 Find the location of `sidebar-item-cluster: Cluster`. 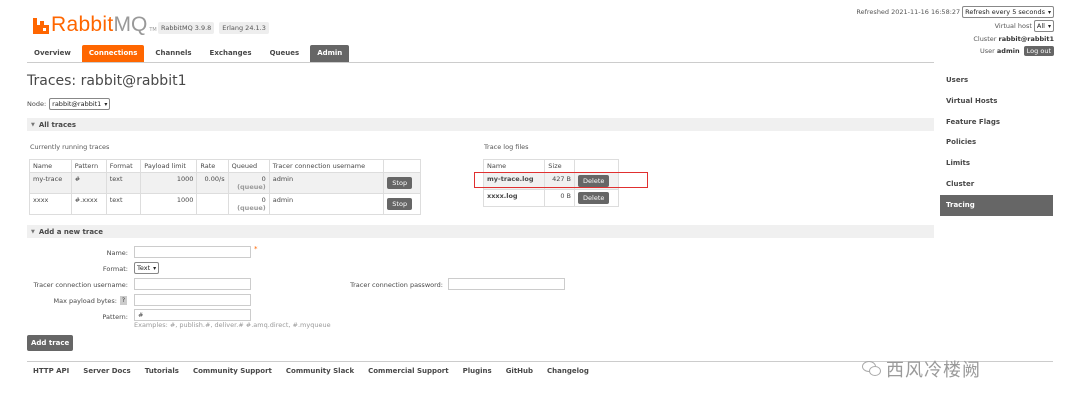

sidebar-item-cluster: Cluster is located at coordinates (996, 184).